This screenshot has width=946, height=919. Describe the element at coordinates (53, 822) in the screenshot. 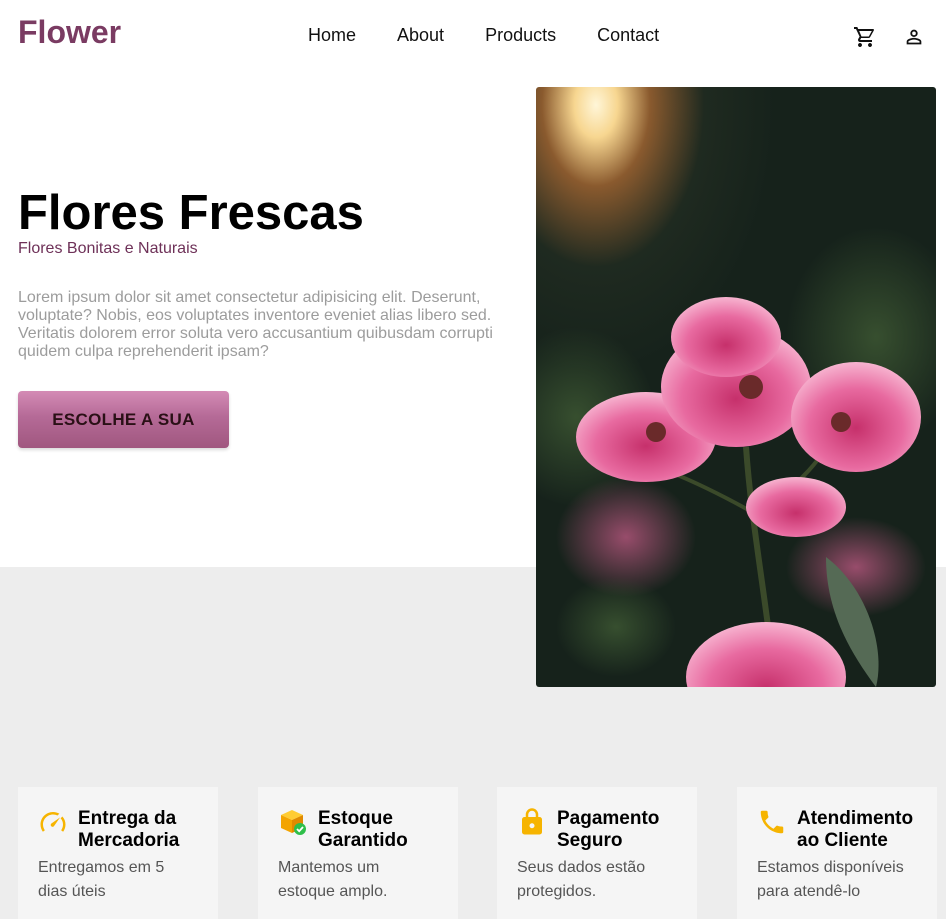

I see `speedometer-icon` at that location.